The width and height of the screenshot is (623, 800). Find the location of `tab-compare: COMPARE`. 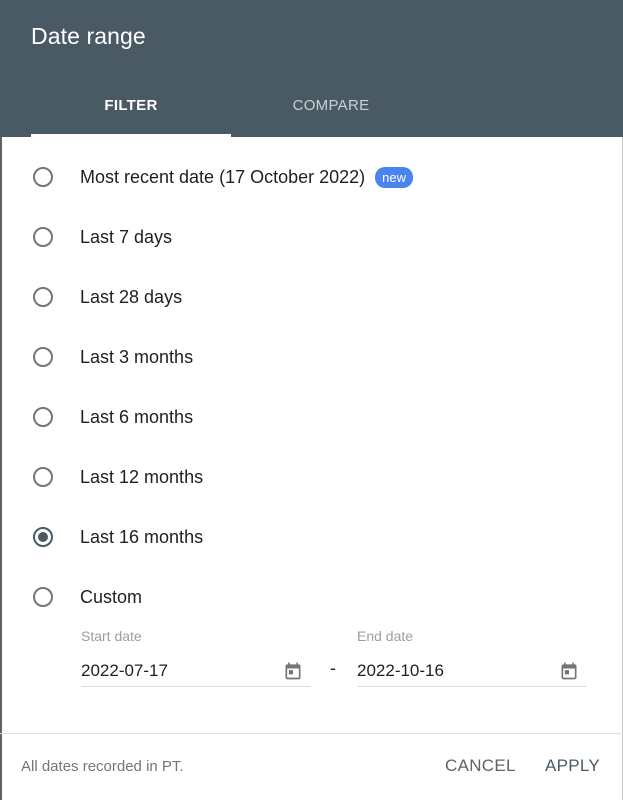

tab-compare: COMPARE is located at coordinates (331, 105).